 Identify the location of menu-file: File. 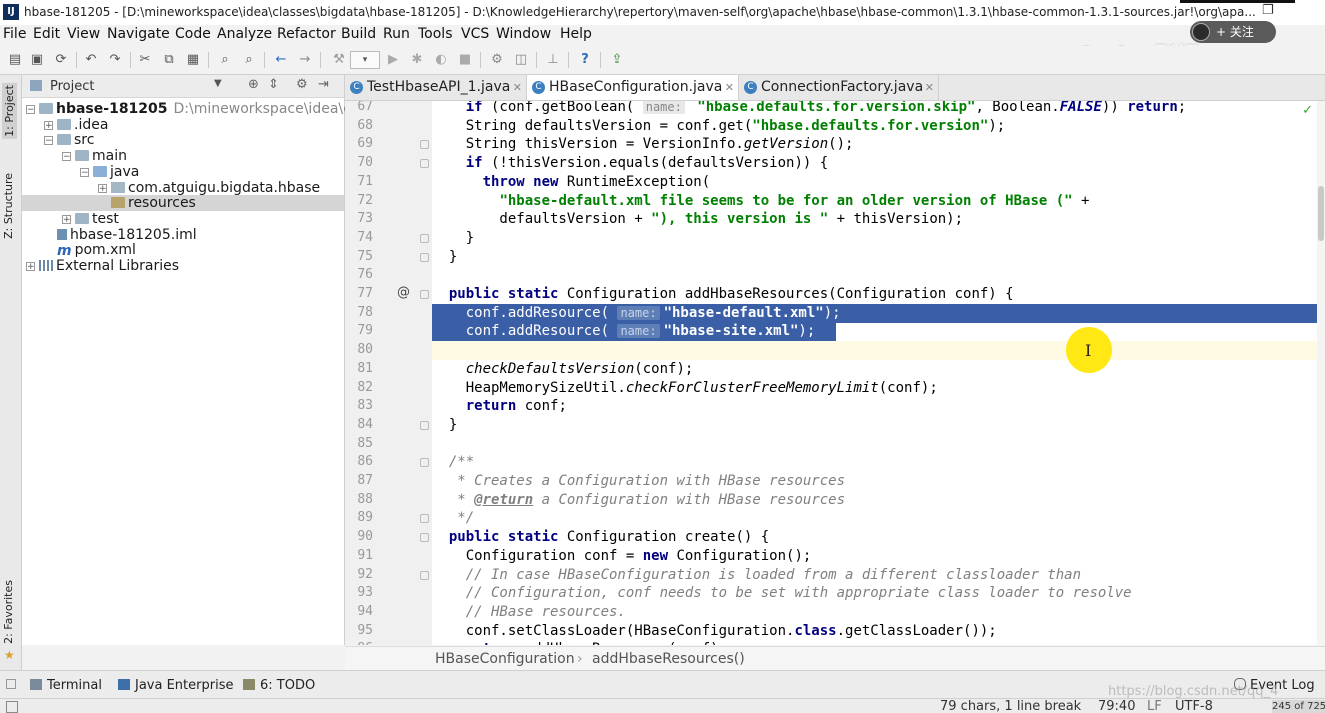
(14, 34).